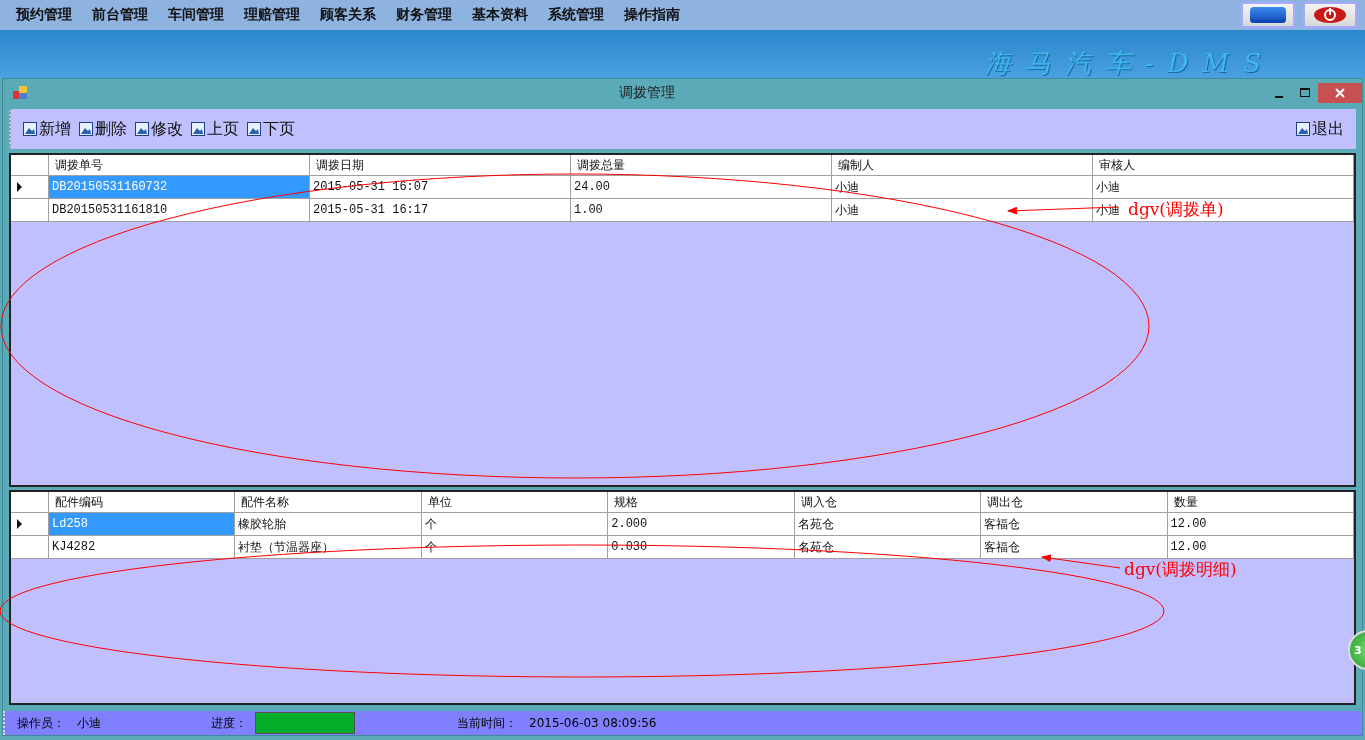 The width and height of the screenshot is (1365, 740). Describe the element at coordinates (1260, 502) in the screenshot. I see `column-header: 数量` at that location.